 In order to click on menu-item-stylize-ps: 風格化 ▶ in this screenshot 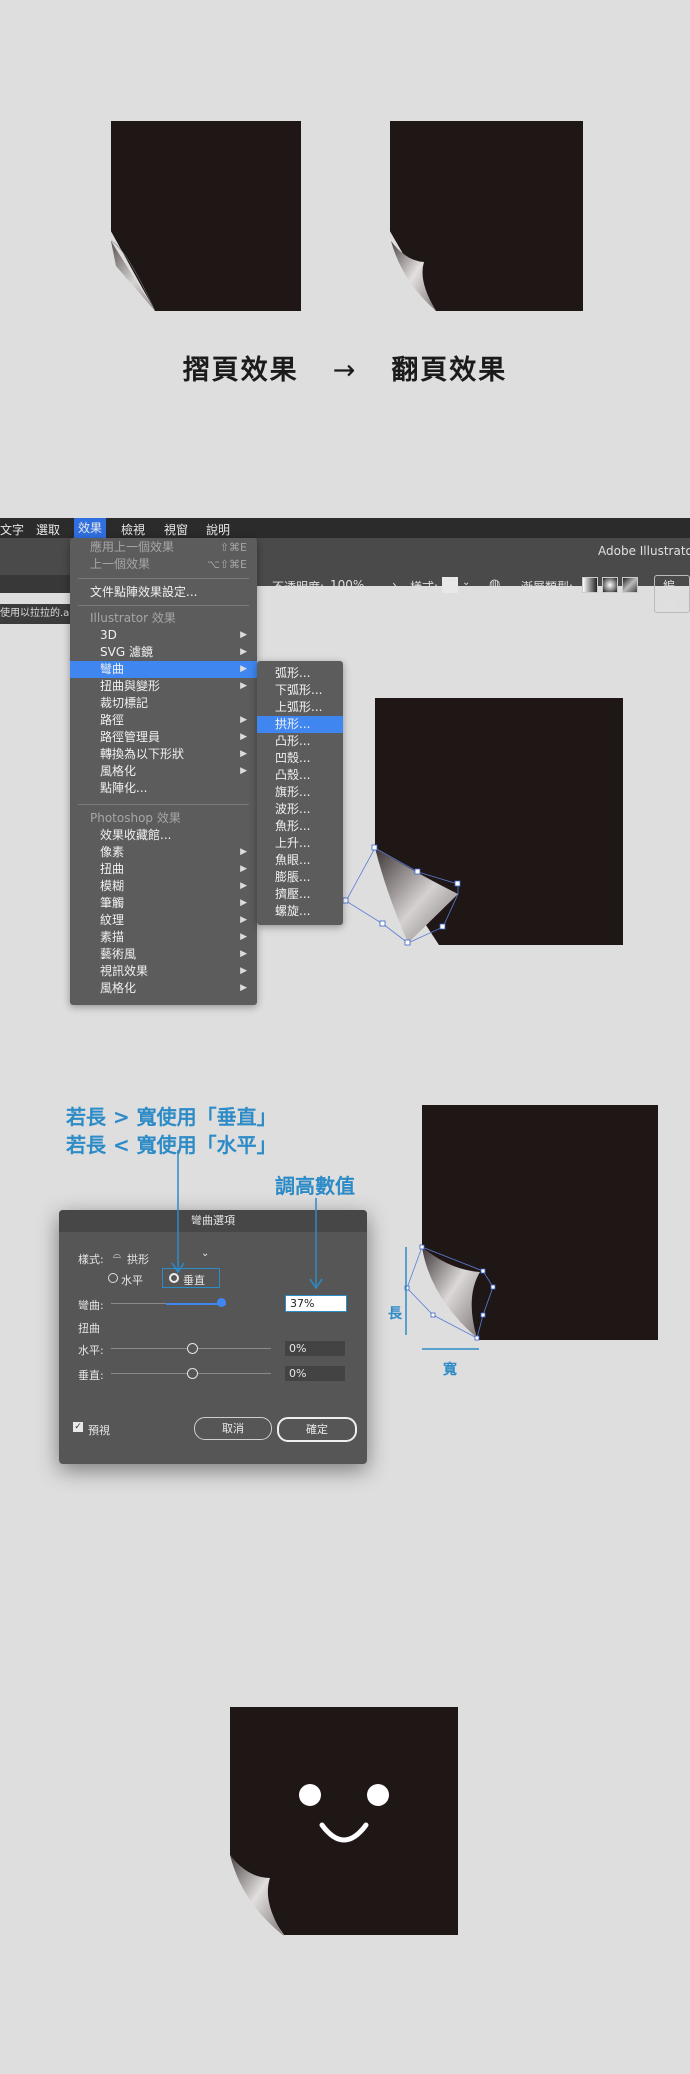, I will do `click(163, 988)`.